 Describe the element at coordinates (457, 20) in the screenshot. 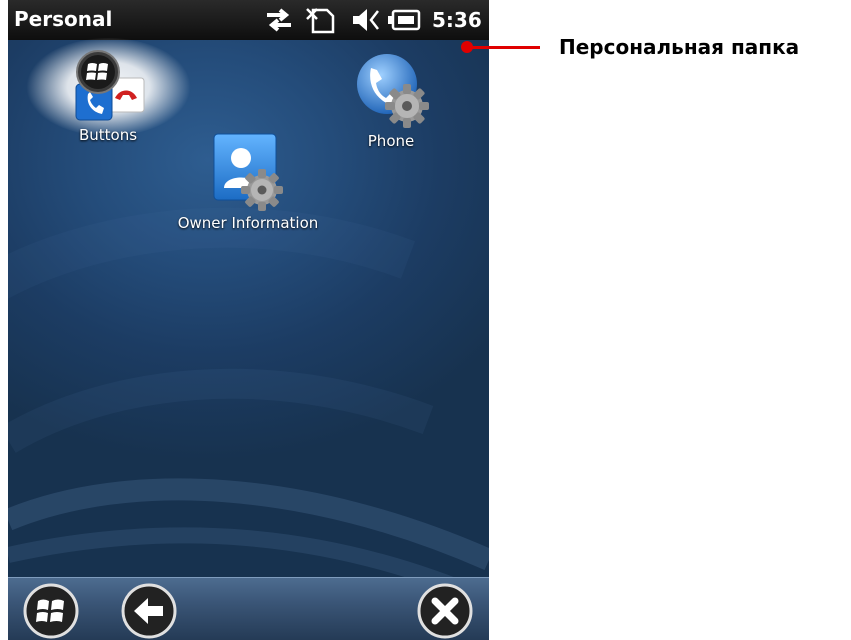

I see `clock: 5:36` at that location.